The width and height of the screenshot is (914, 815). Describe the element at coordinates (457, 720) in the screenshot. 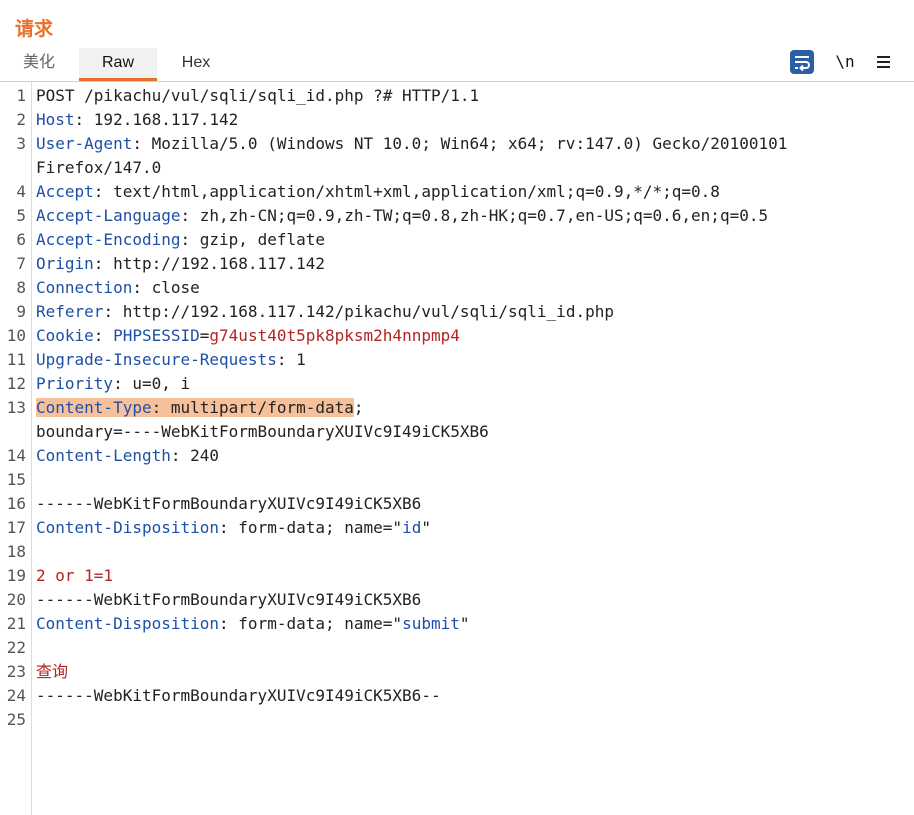

I see `code-line: 25` at that location.